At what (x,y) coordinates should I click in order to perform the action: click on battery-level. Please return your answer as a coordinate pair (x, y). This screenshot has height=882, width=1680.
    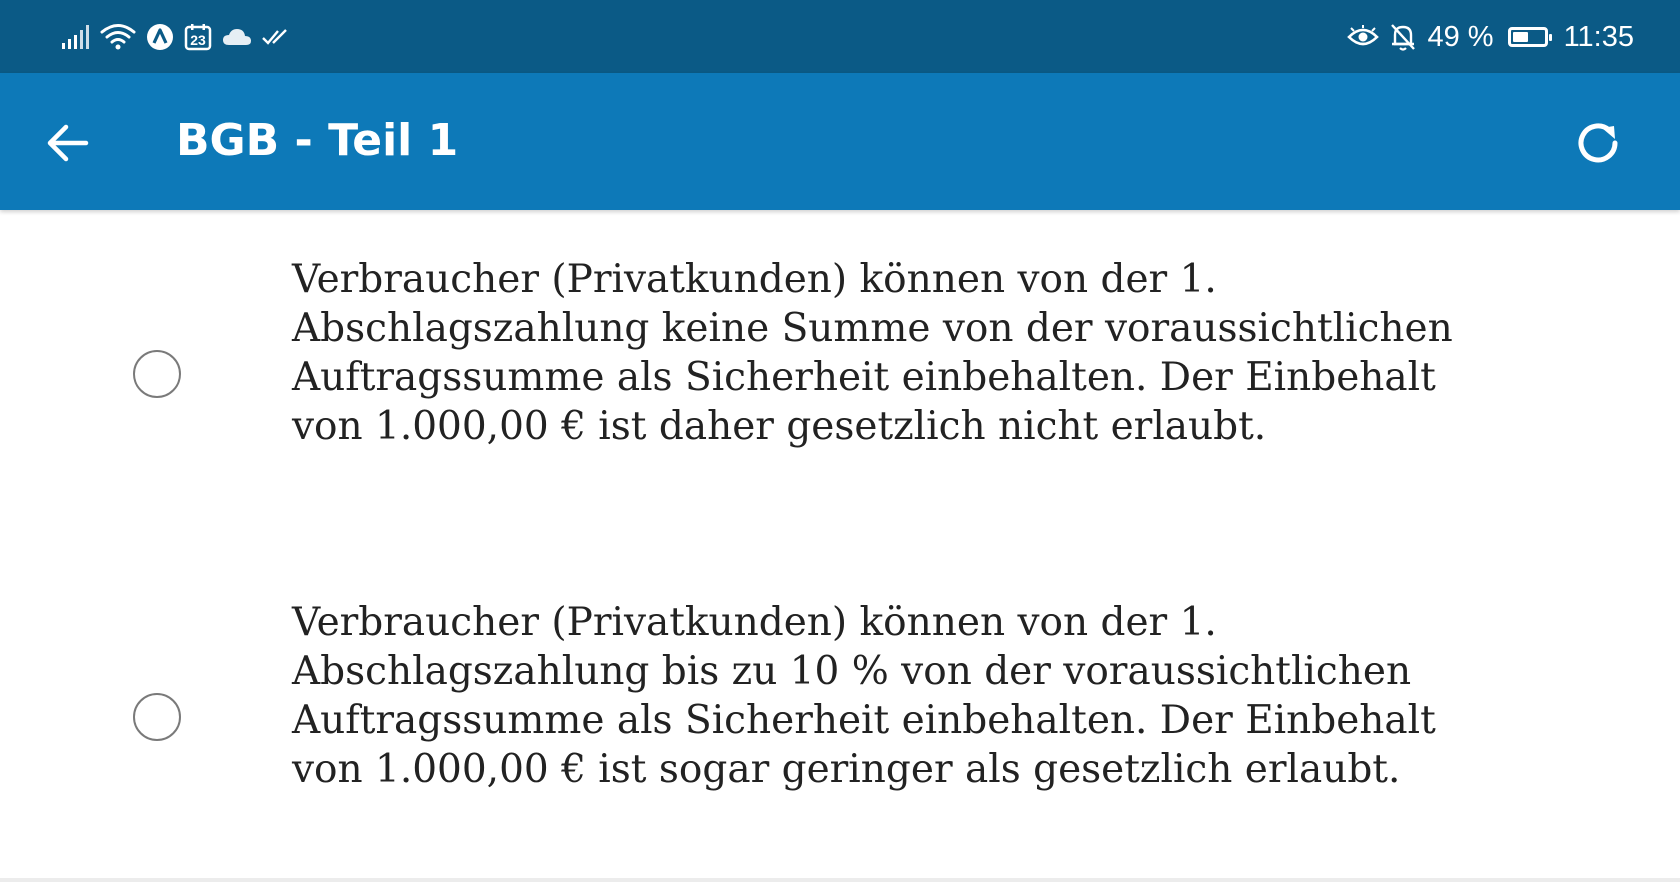
    Looking at the image, I should click on (1520, 37).